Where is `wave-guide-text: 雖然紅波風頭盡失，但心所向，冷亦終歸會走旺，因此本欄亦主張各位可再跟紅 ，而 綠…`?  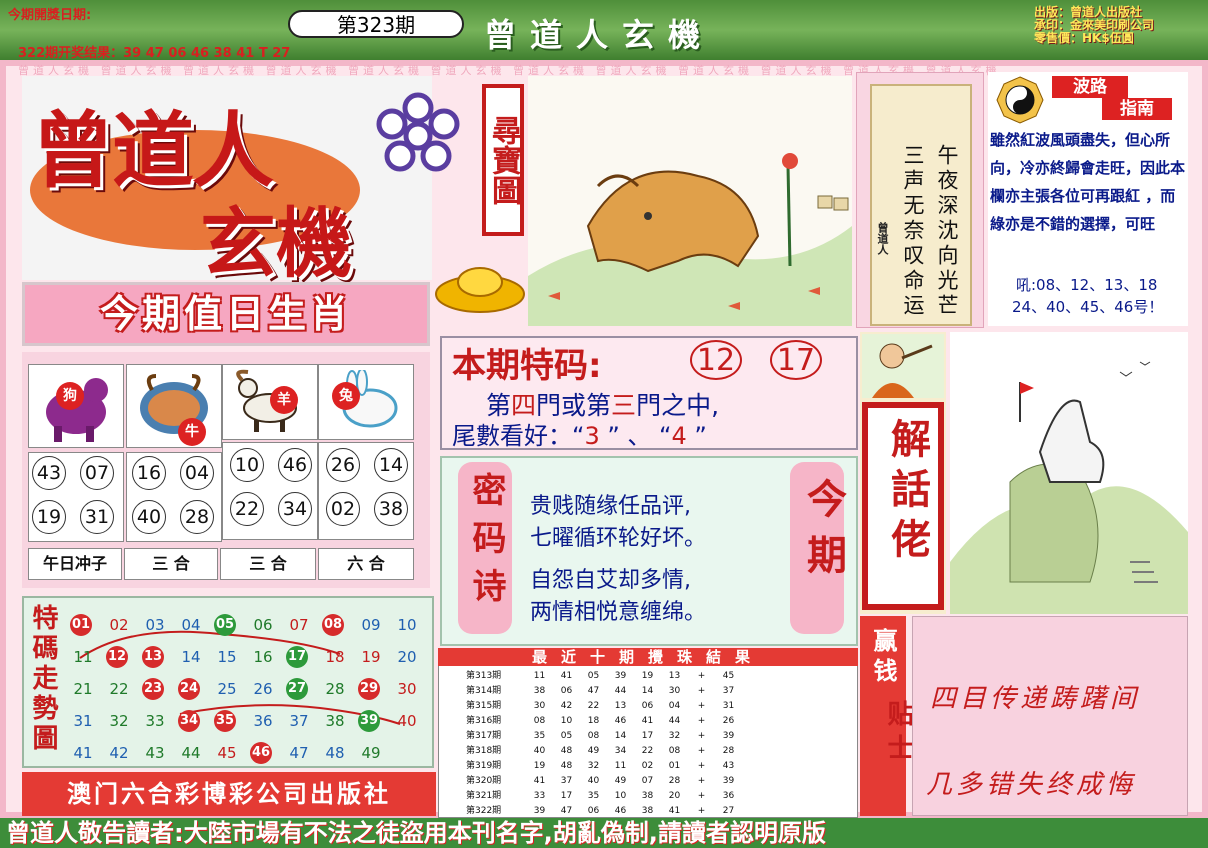 wave-guide-text: 雖然紅波風頭盡失，但心所向，冷亦終歸會走旺，因此本欄亦主張各位可再跟紅 ，而 綠… is located at coordinates (1088, 182).